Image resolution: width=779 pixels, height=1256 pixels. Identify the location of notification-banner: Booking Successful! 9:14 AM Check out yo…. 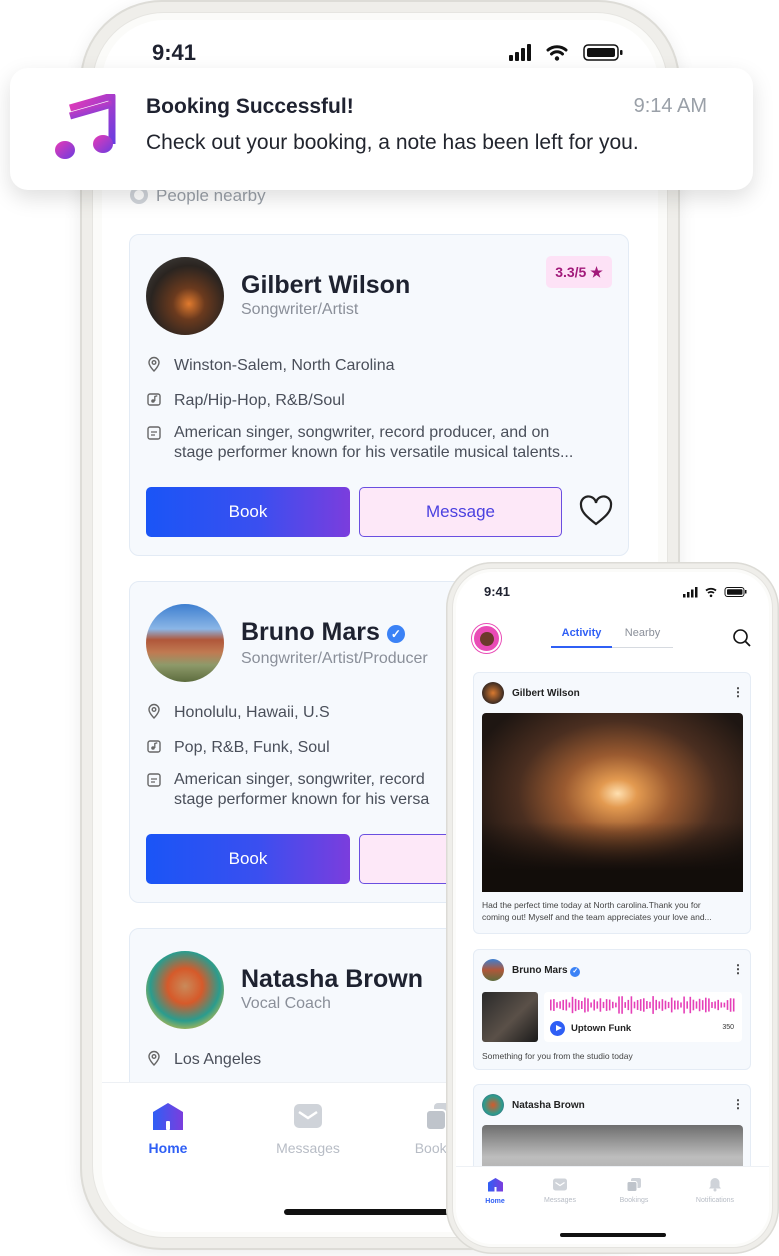
(381, 129).